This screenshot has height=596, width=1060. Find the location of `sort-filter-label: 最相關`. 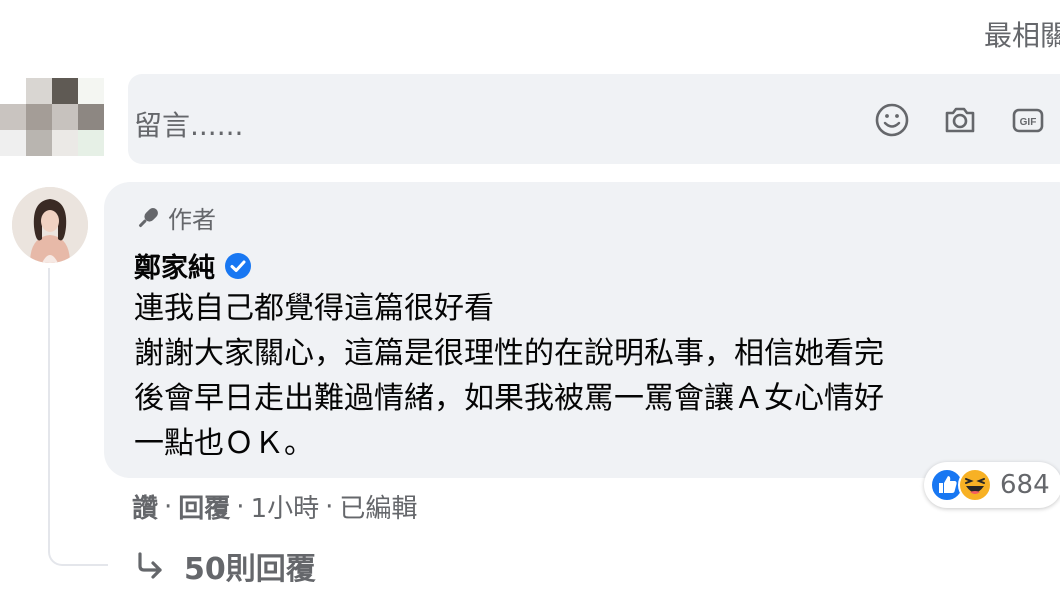

sort-filter-label: 最相關 is located at coordinates (1022, 34).